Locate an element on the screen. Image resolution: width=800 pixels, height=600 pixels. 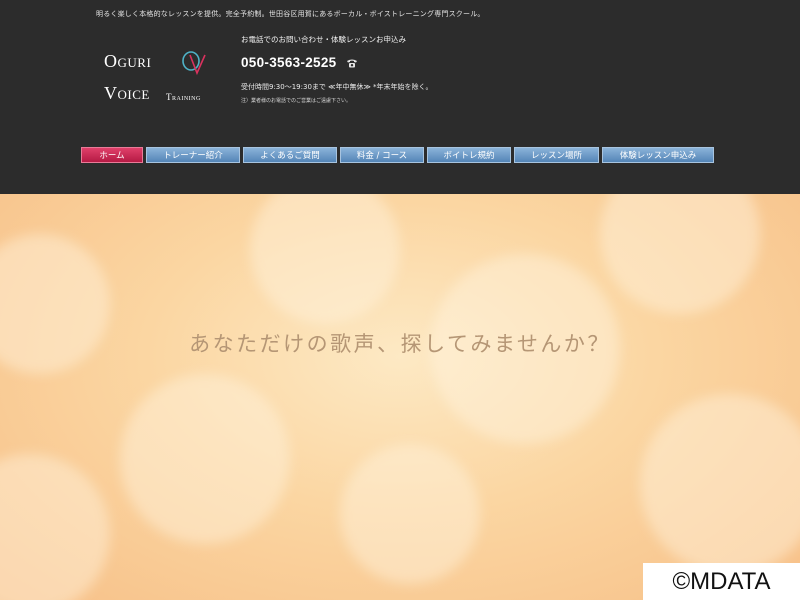
logo-word-training: Training is located at coordinates (183, 97).